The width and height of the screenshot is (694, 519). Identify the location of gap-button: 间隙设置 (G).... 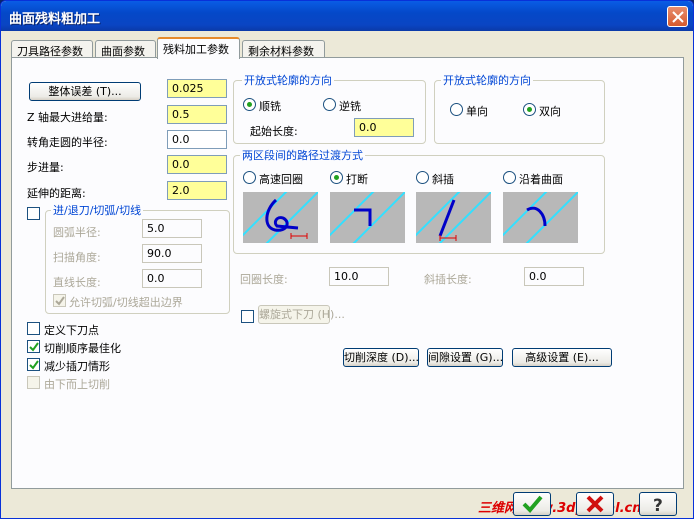
(465, 357).